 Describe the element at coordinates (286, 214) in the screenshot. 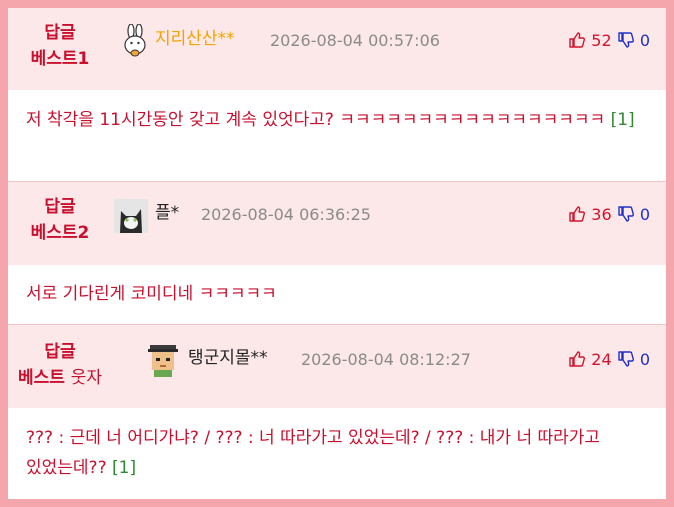

I see `timestamp: 2026-08-04 06:36:25` at that location.